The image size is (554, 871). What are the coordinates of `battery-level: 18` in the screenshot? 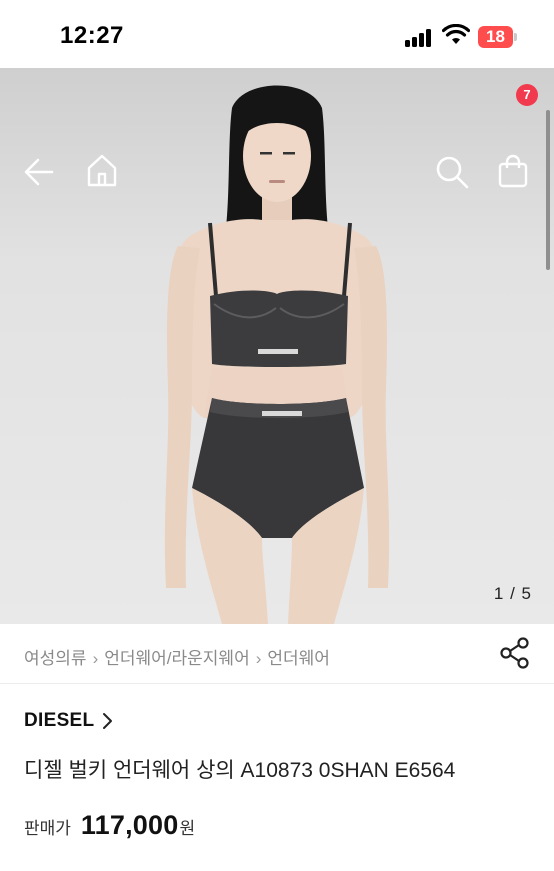 It's located at (495, 36).